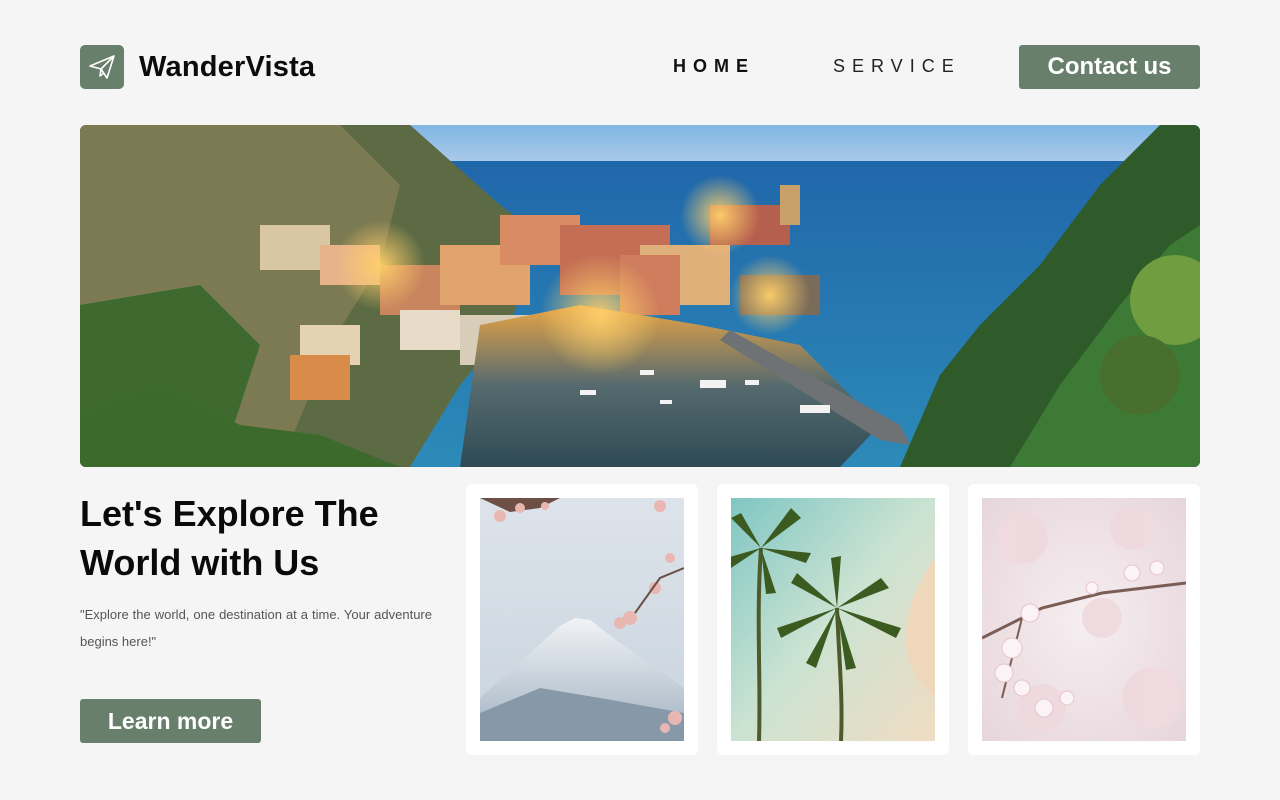  I want to click on gallery-card-fuji, so click(582, 619).